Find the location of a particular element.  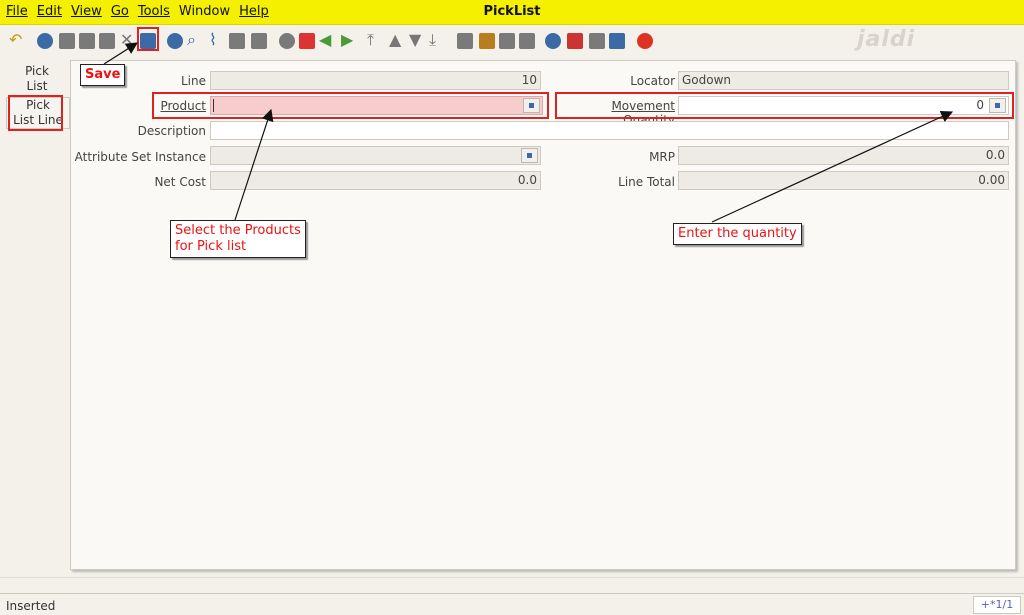

status-bar: Inserted +*1/1 is located at coordinates (512, 604).